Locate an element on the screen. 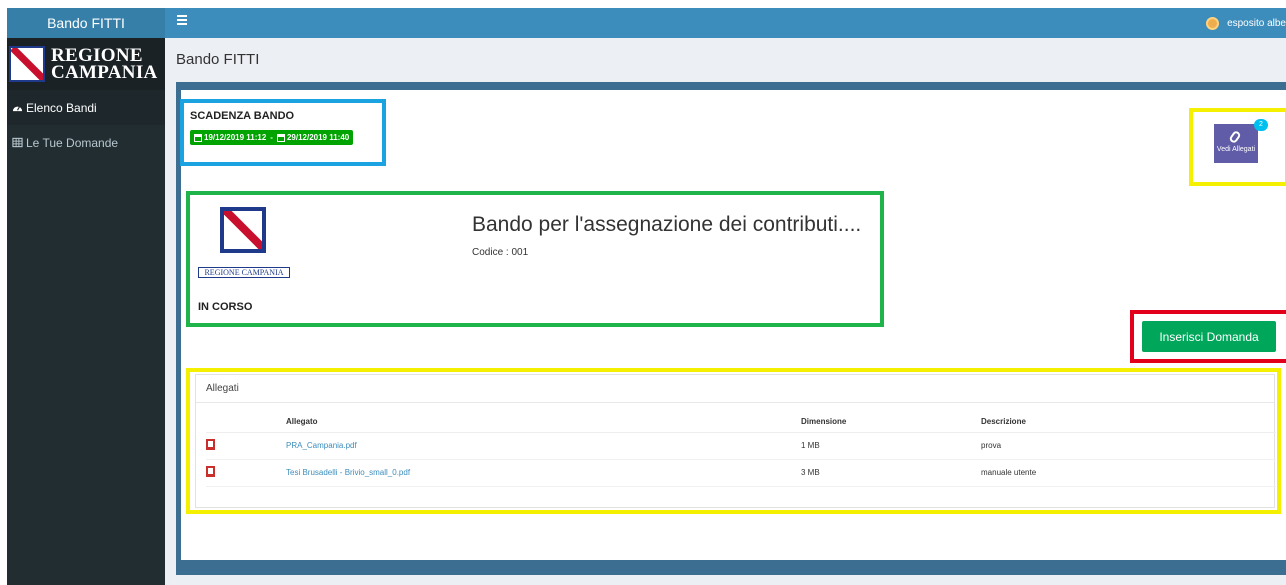 The height and width of the screenshot is (585, 1286). sidebar-item-label: Le Tue Domande is located at coordinates (72, 142).